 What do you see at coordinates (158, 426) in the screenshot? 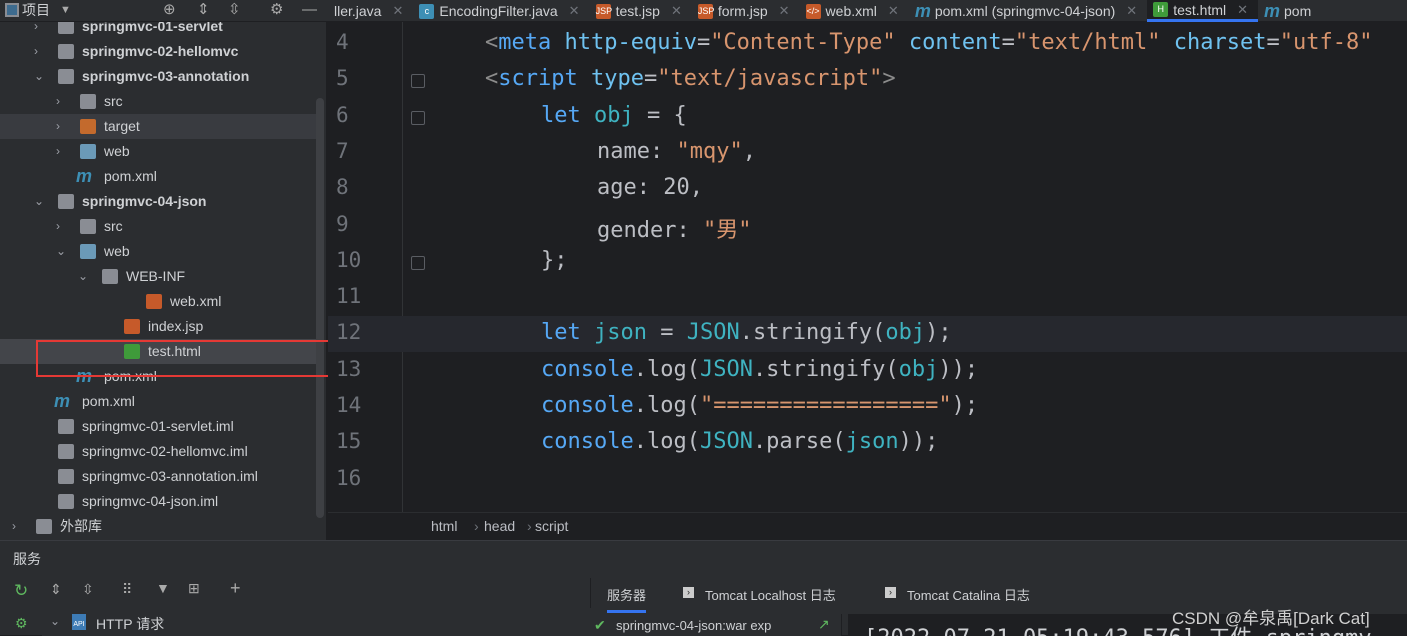
I see `tree-item: springmvc-01-servlet.iml` at bounding box center [158, 426].